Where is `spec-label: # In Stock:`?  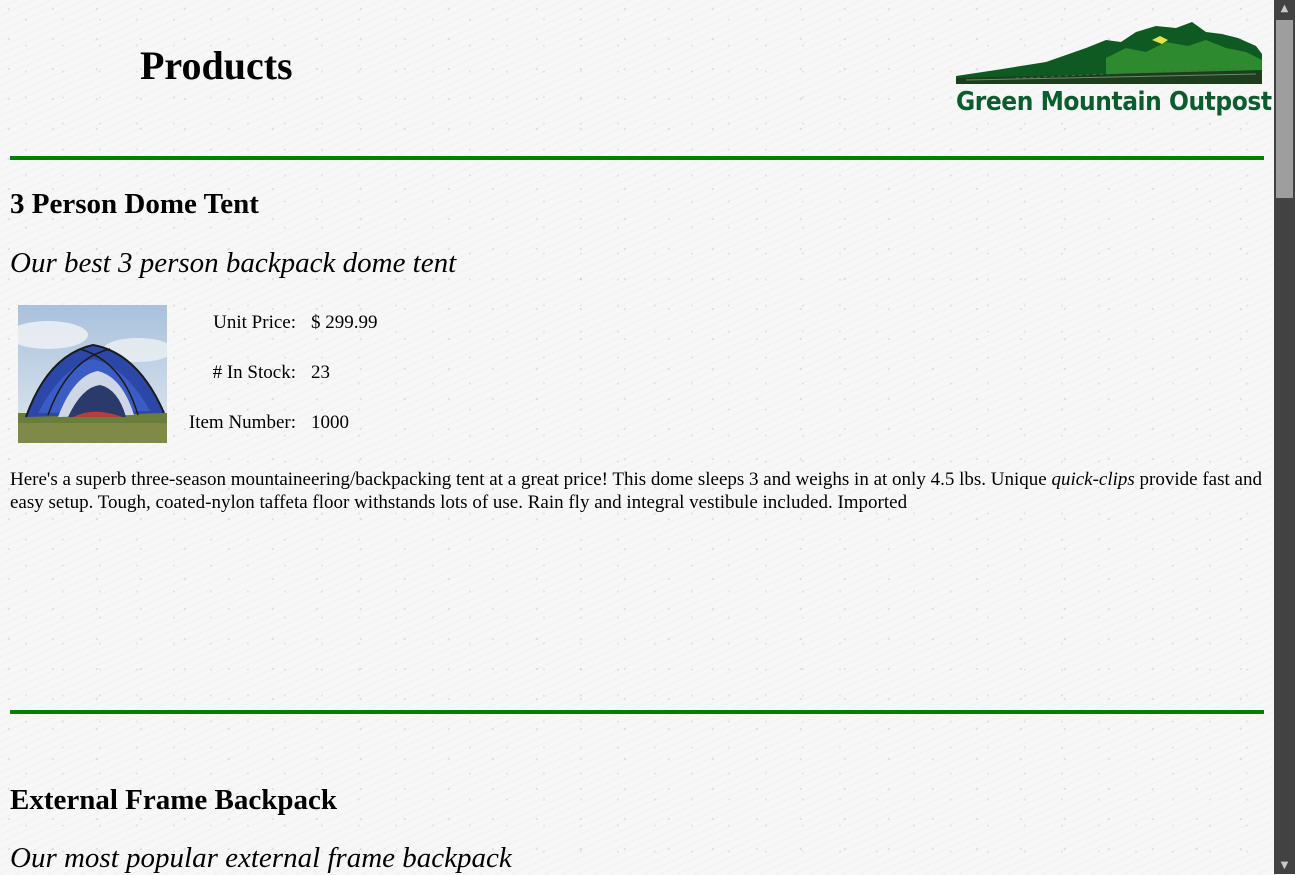
spec-label: # In Stock: is located at coordinates (254, 372).